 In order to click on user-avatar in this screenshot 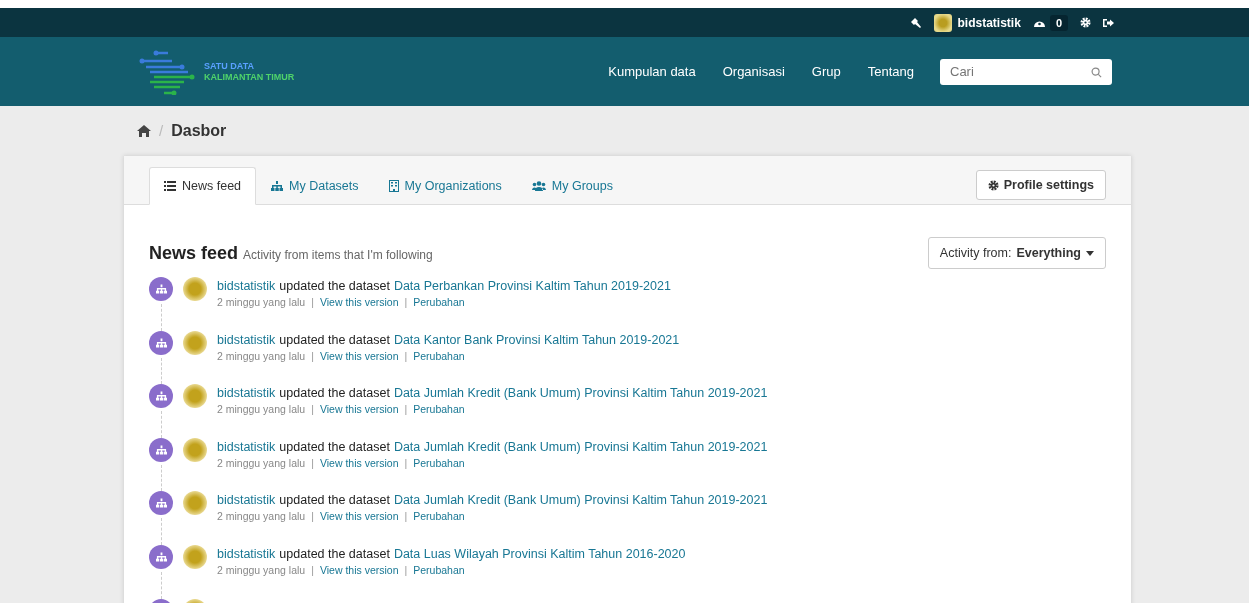, I will do `click(942, 22)`.